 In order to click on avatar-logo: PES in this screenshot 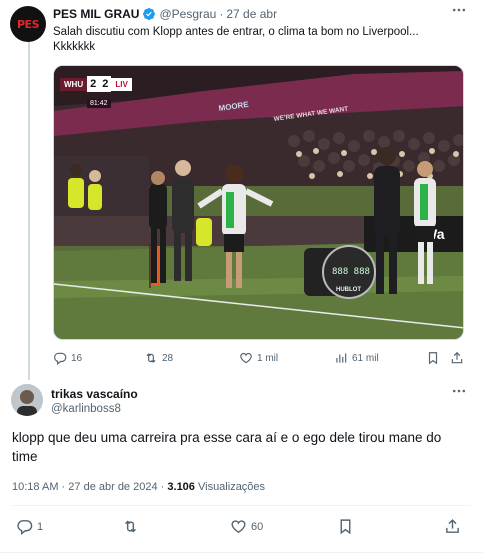, I will do `click(28, 24)`.